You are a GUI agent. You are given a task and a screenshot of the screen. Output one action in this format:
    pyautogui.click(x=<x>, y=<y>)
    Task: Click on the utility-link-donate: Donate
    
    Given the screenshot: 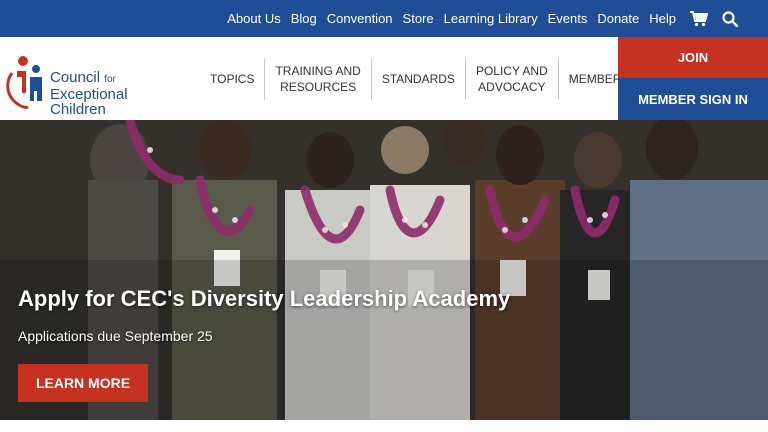 What is the action you would take?
    pyautogui.click(x=618, y=18)
    